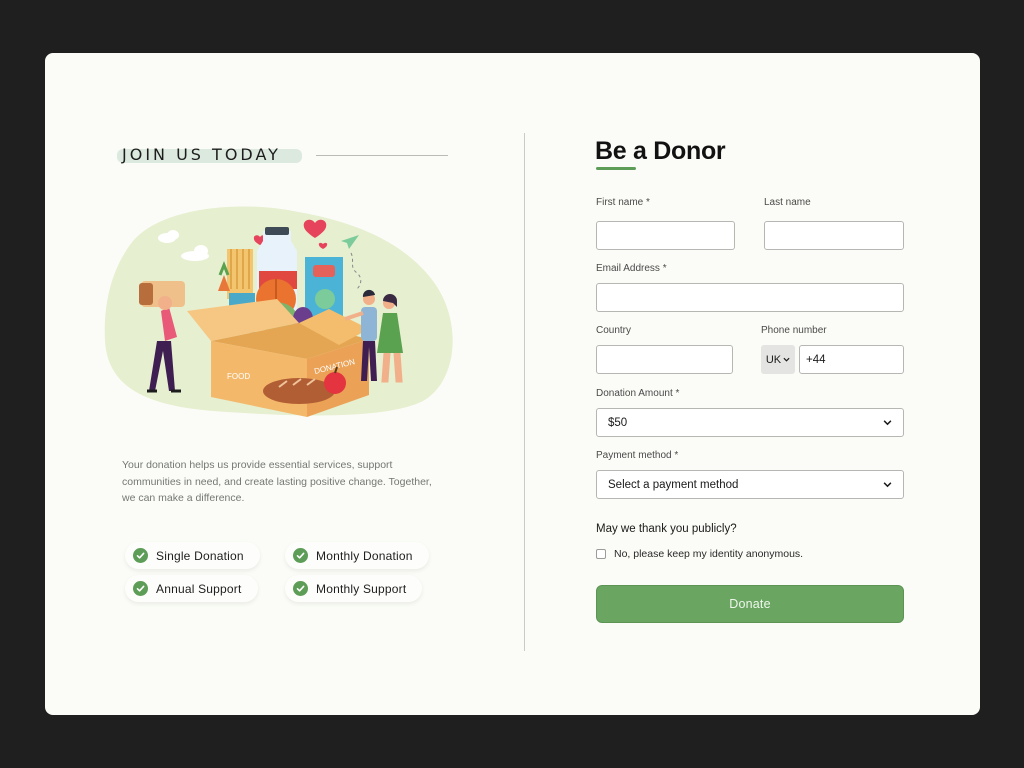 This screenshot has width=1024, height=768. Describe the element at coordinates (794, 330) in the screenshot. I see `phone-label: Phone number` at that location.